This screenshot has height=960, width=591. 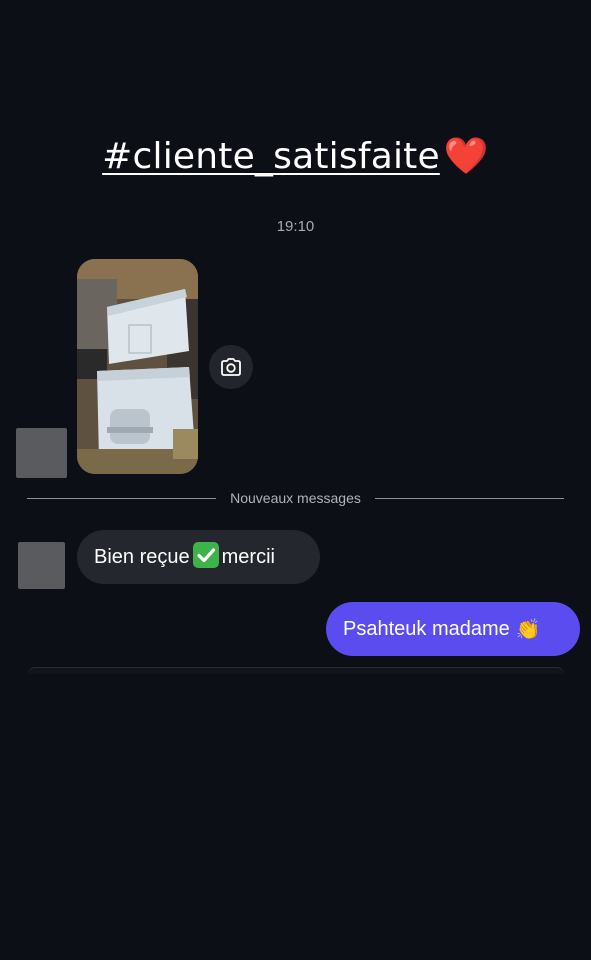 What do you see at coordinates (466, 156) in the screenshot?
I see `heart-emoji: ❤️` at bounding box center [466, 156].